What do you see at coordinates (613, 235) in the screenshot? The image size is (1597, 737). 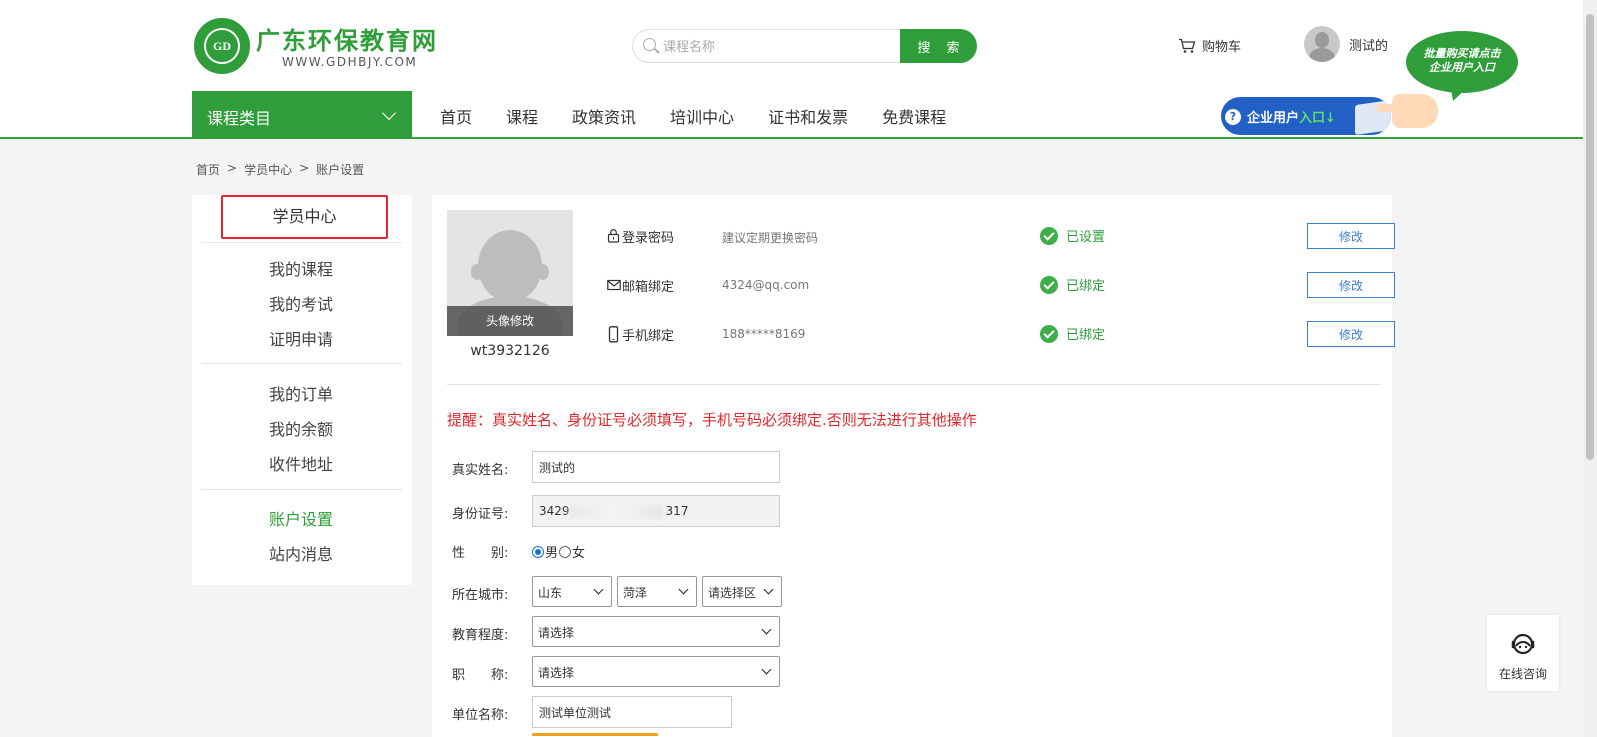 I see `lock-icon` at bounding box center [613, 235].